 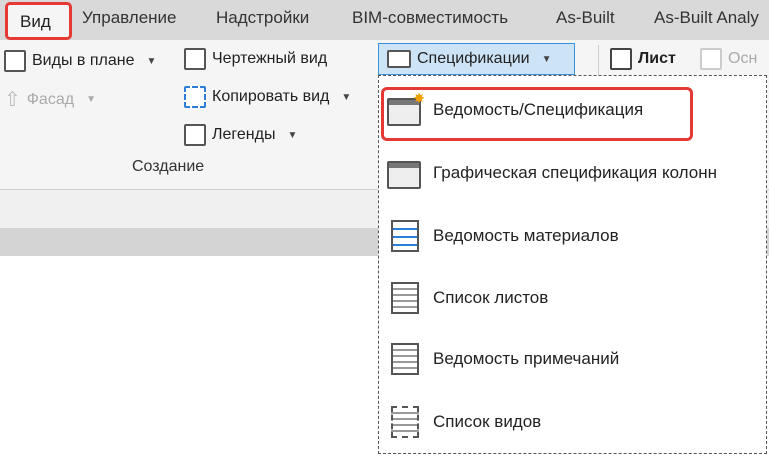 What do you see at coordinates (168, 166) in the screenshot?
I see `panel-label-create: Создание` at bounding box center [168, 166].